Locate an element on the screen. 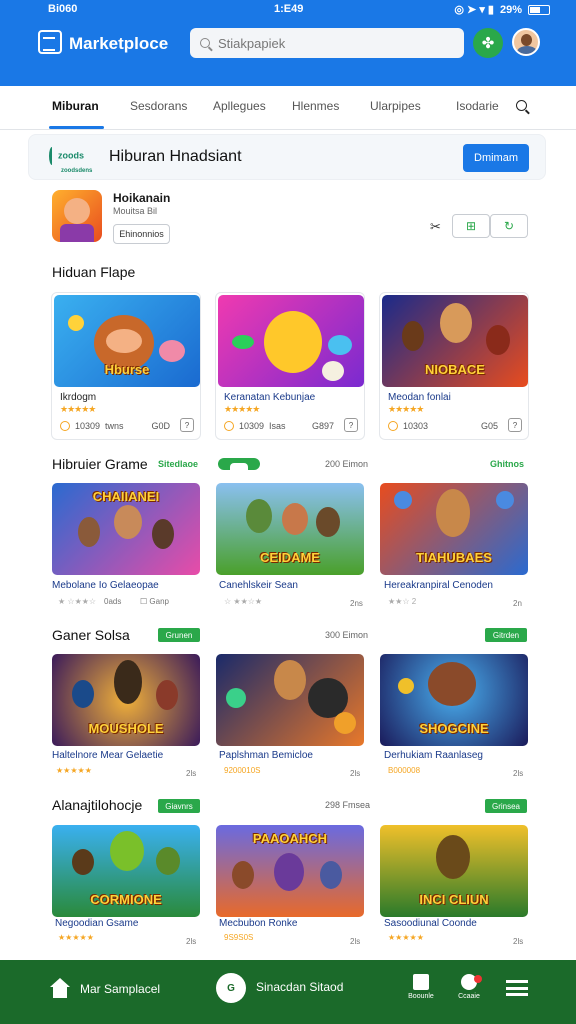 The width and height of the screenshot is (576, 1024). section-link-2: Sitedlaoe is located at coordinates (178, 464).